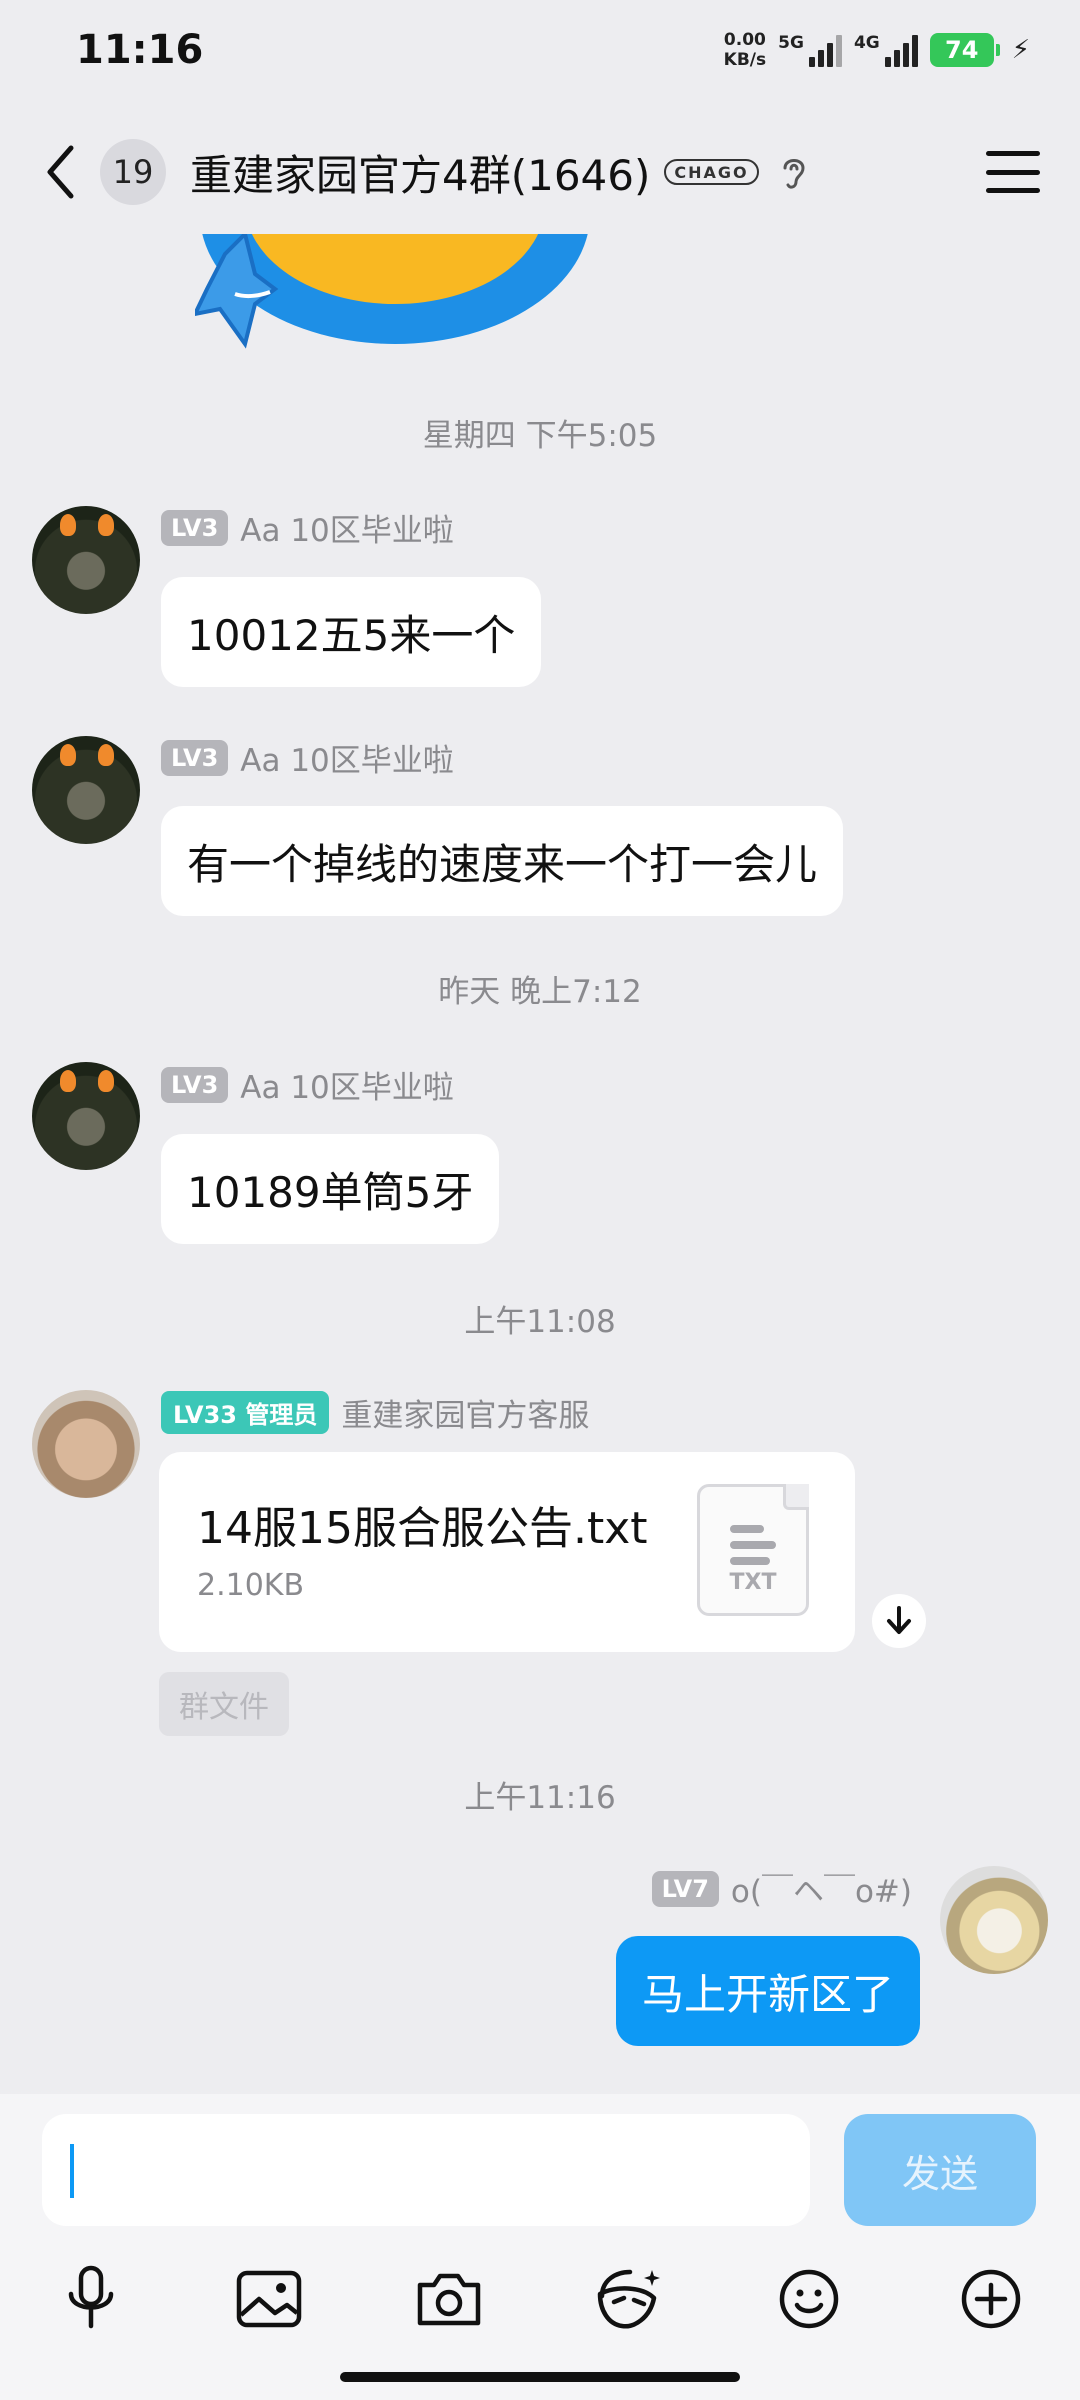  I want to click on download-button, so click(899, 1621).